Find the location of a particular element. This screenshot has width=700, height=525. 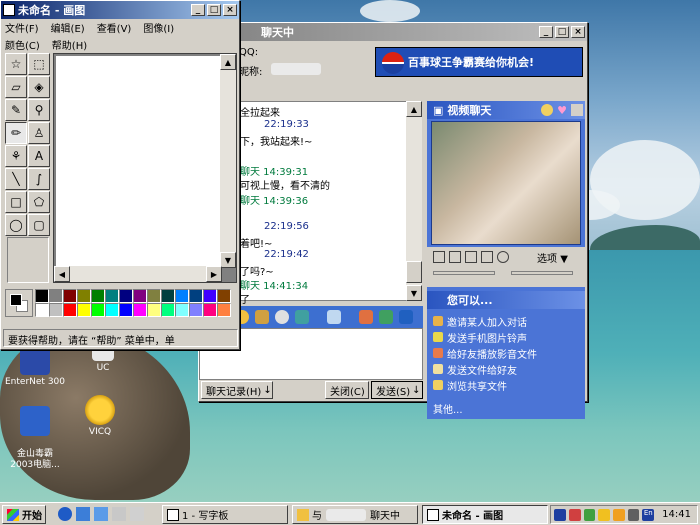

quicklaunch-ie-icon is located at coordinates (83, 514).